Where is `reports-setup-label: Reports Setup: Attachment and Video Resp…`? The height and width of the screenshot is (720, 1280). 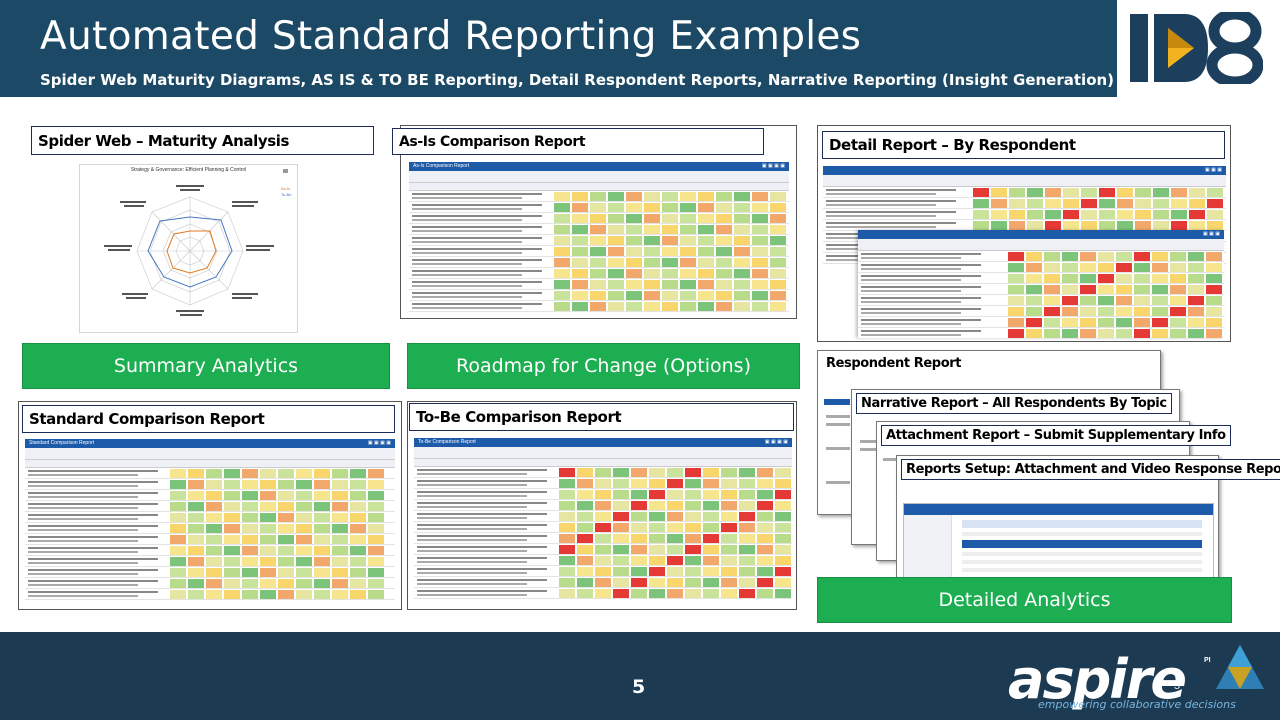
reports-setup-label: Reports Setup: Attachment and Video Resp… is located at coordinates (1090, 469).